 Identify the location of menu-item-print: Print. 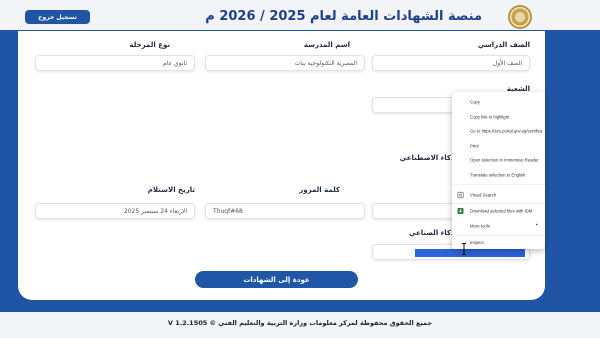
(506, 146).